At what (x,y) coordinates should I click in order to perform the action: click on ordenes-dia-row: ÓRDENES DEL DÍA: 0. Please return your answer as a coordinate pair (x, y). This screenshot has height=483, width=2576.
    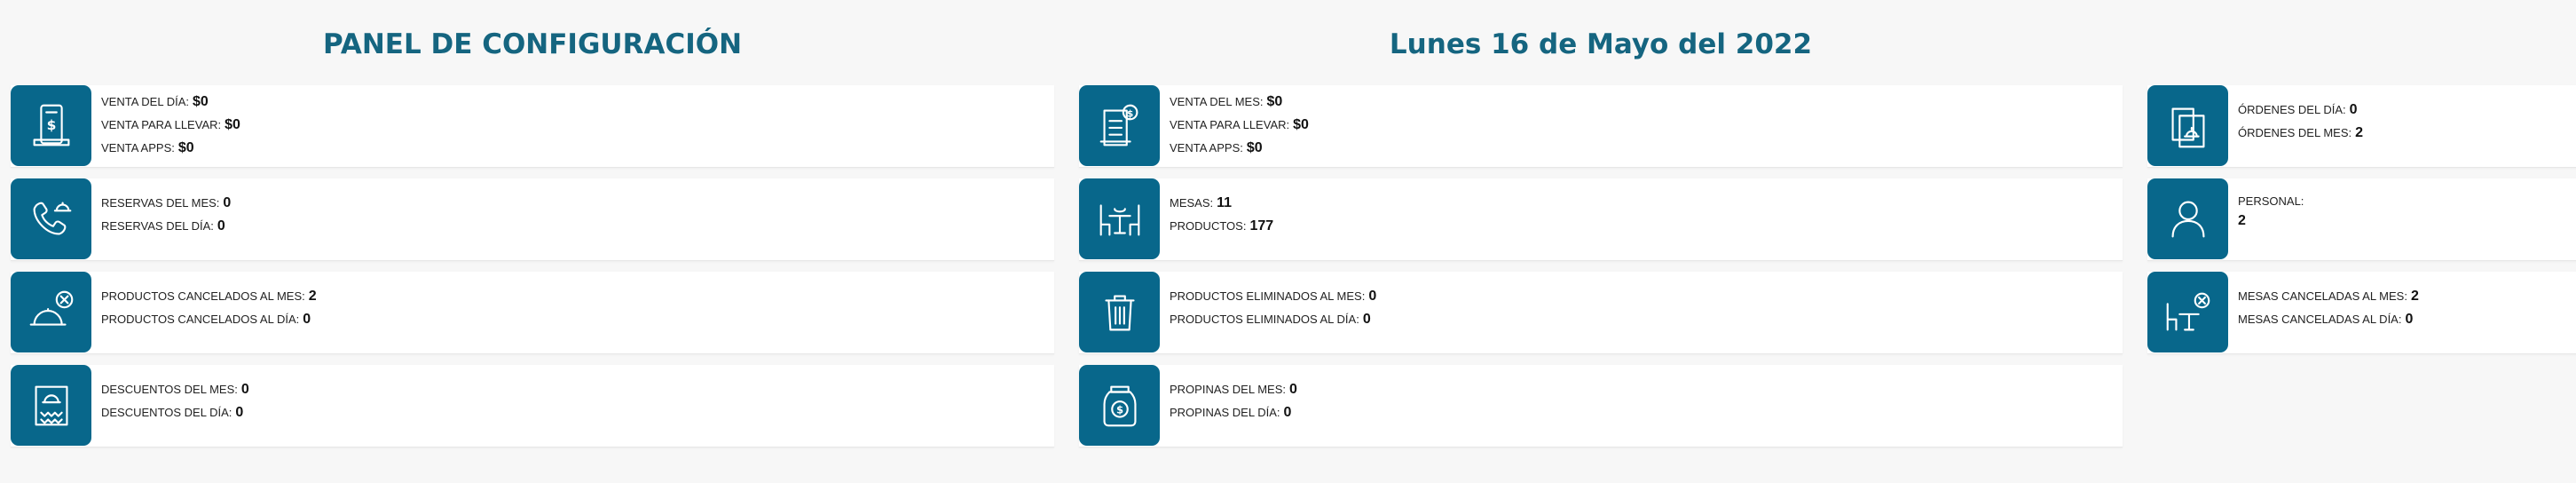
    Looking at the image, I should click on (2298, 109).